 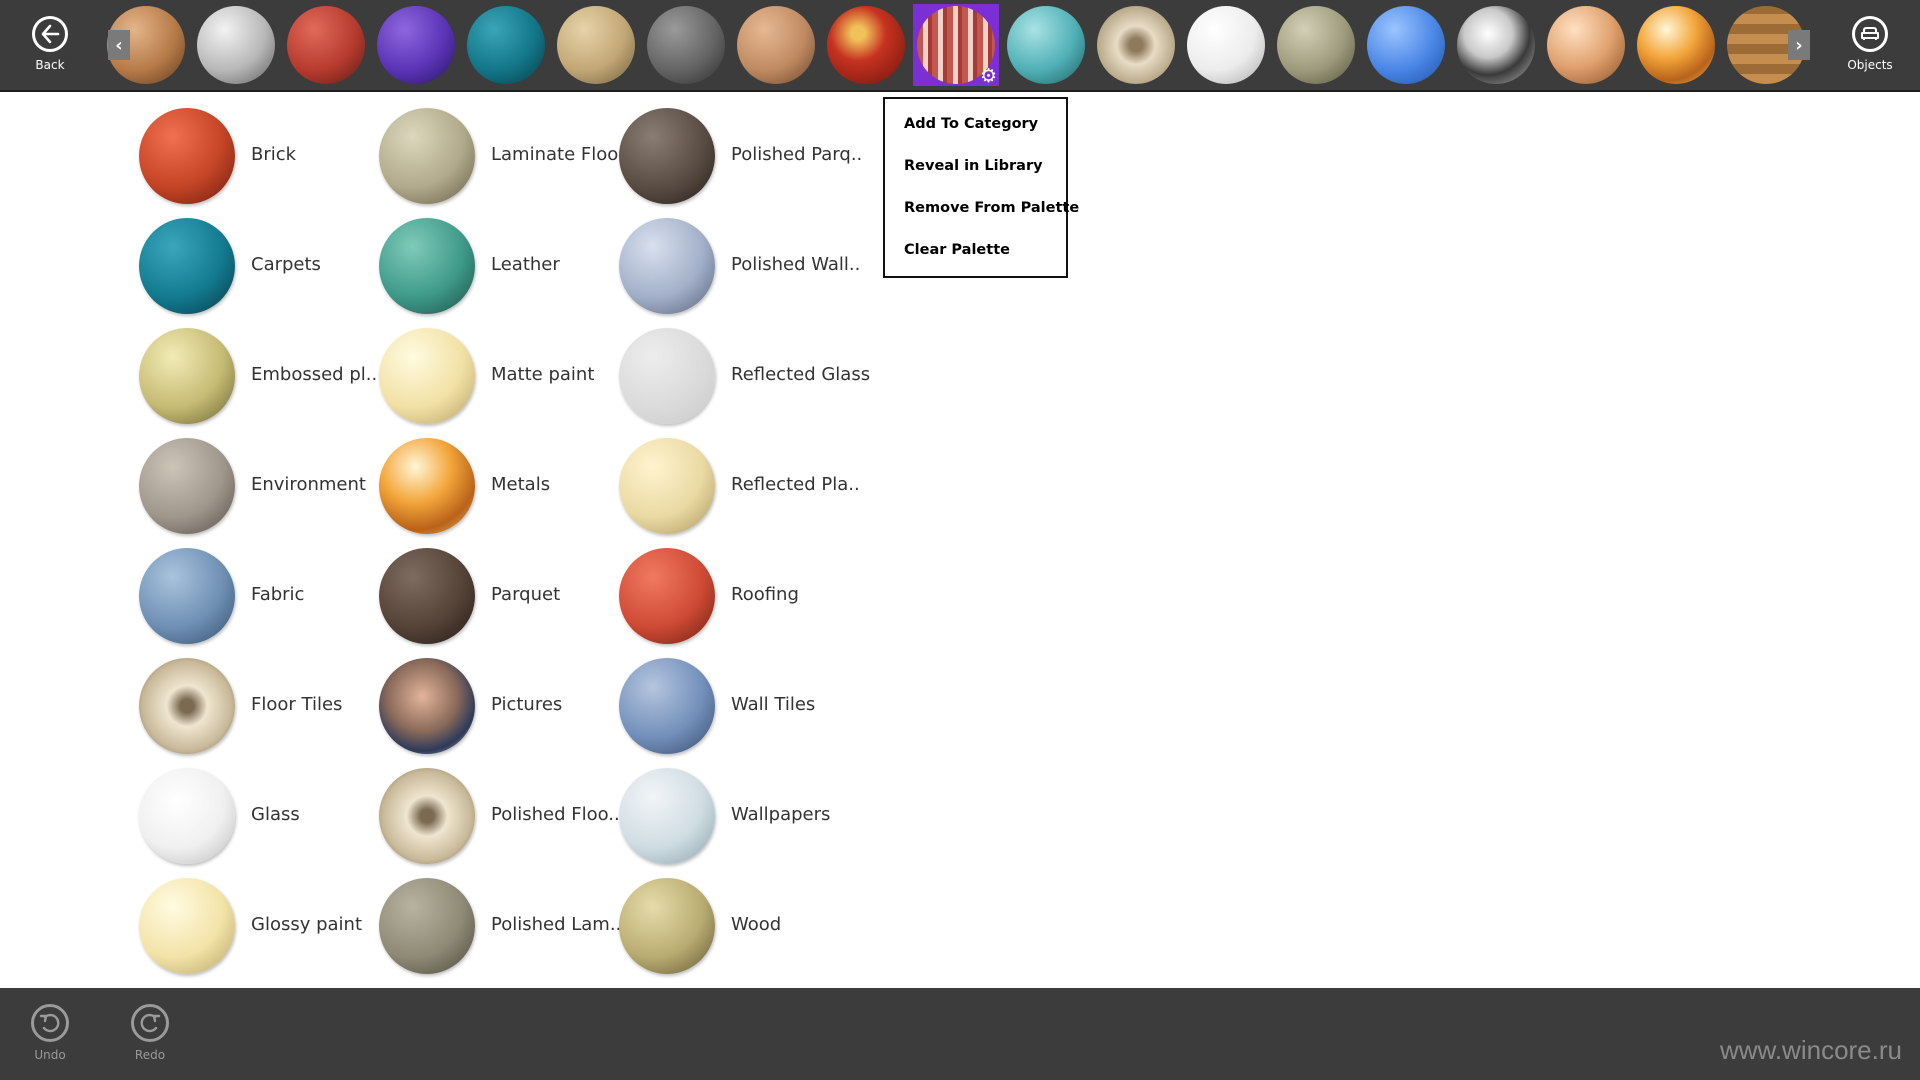 What do you see at coordinates (500, 926) in the screenshot?
I see `material-category-item: Polished Lam..` at bounding box center [500, 926].